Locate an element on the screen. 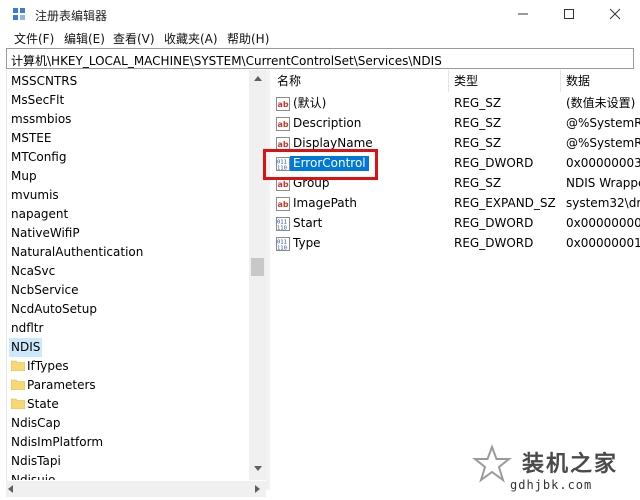  highlight-annotation is located at coordinates (320, 164).